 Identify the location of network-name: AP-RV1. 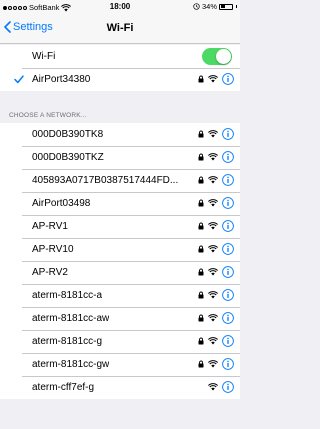
(50, 226).